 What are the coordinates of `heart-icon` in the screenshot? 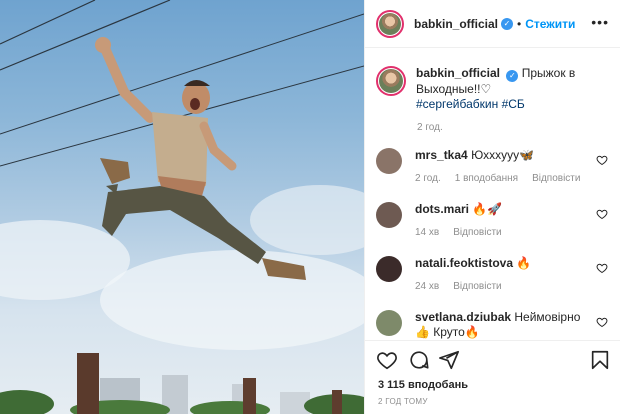 It's located at (387, 360).